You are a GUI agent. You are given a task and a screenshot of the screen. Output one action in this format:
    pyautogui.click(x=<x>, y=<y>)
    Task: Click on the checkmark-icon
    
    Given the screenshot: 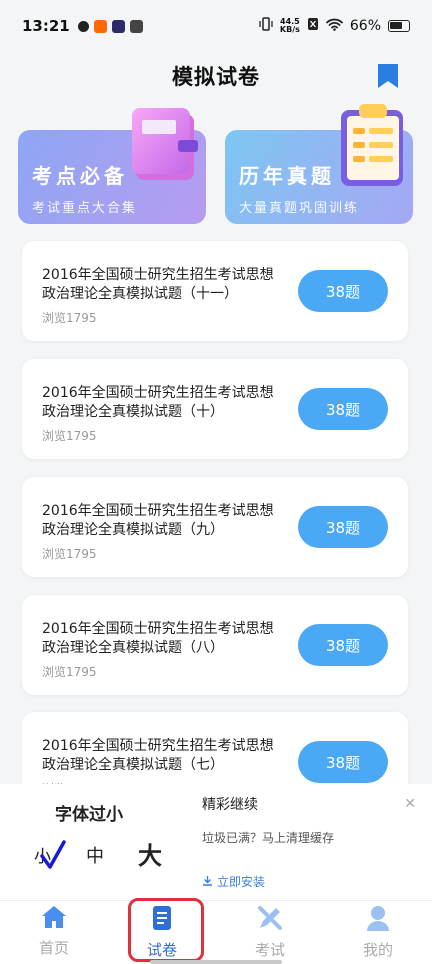 What is the action you would take?
    pyautogui.click(x=53, y=857)
    